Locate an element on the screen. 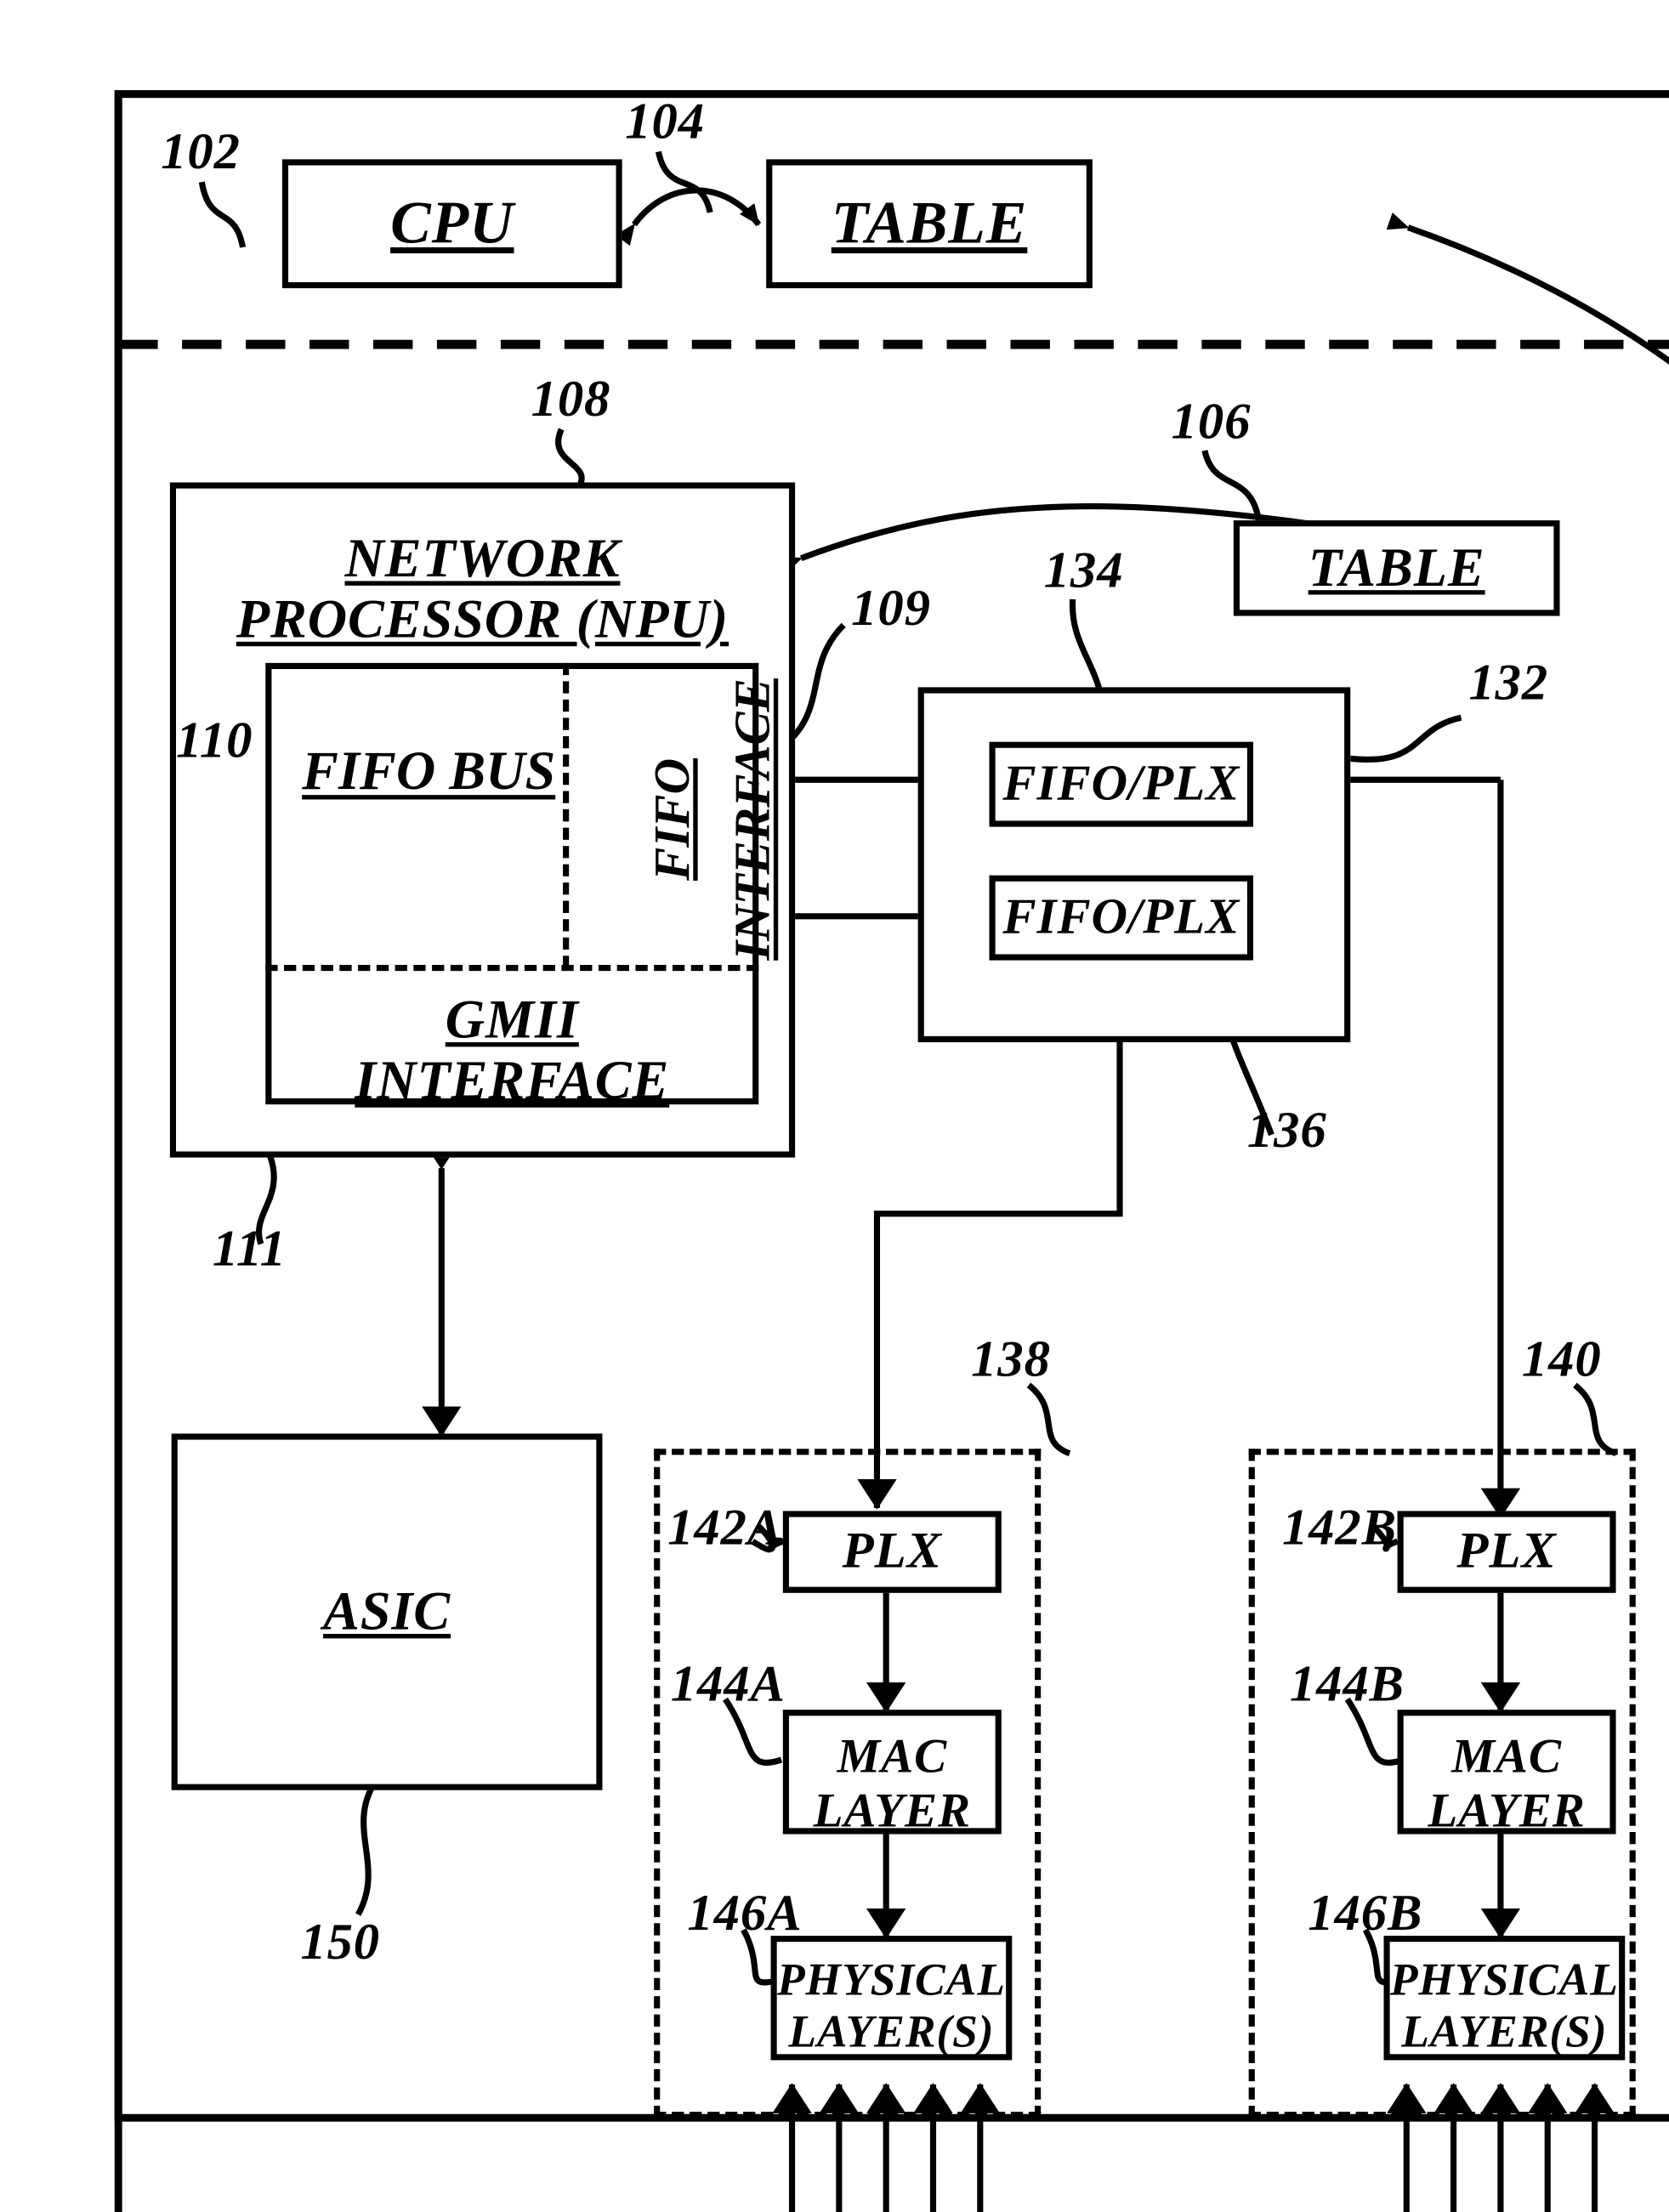 This screenshot has height=2212, width=1669. ref-142A: 142A is located at coordinates (725, 1528).